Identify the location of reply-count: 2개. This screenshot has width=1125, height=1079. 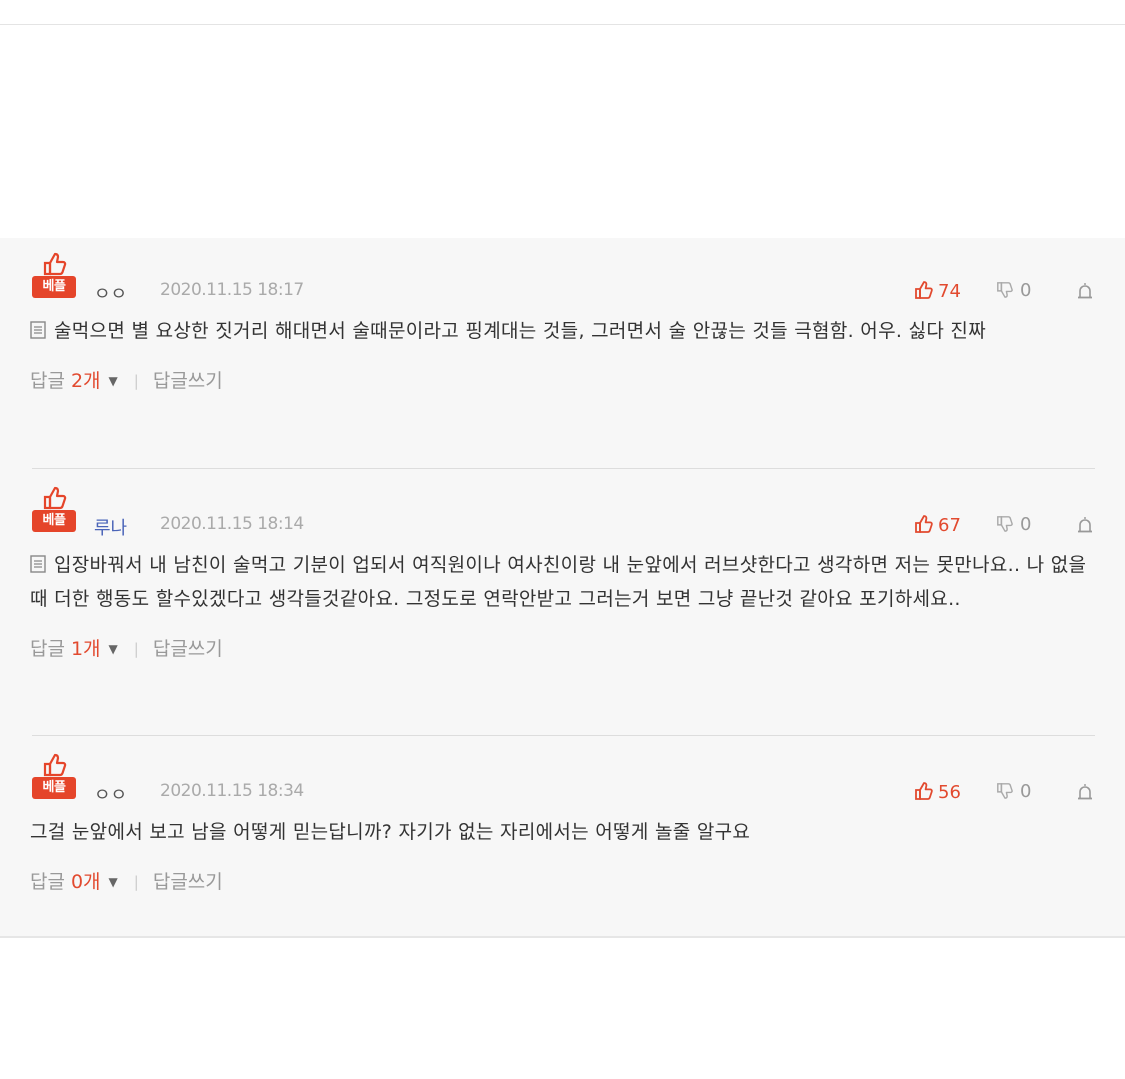
(85, 381).